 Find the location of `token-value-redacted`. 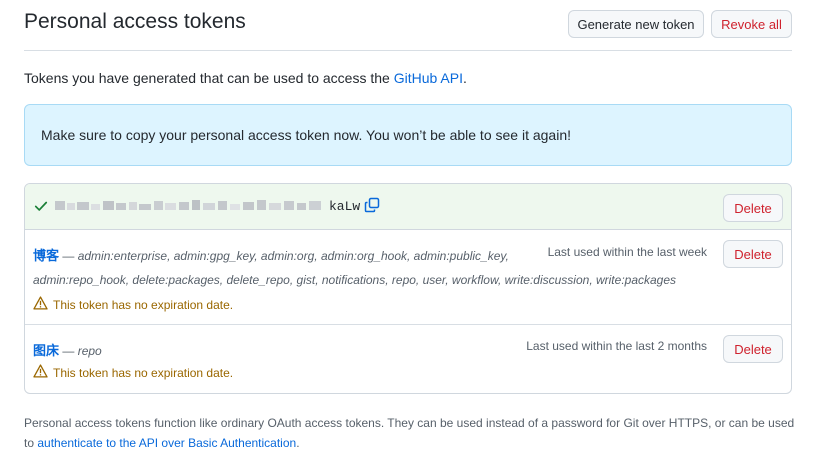

token-value-redacted is located at coordinates (189, 206).